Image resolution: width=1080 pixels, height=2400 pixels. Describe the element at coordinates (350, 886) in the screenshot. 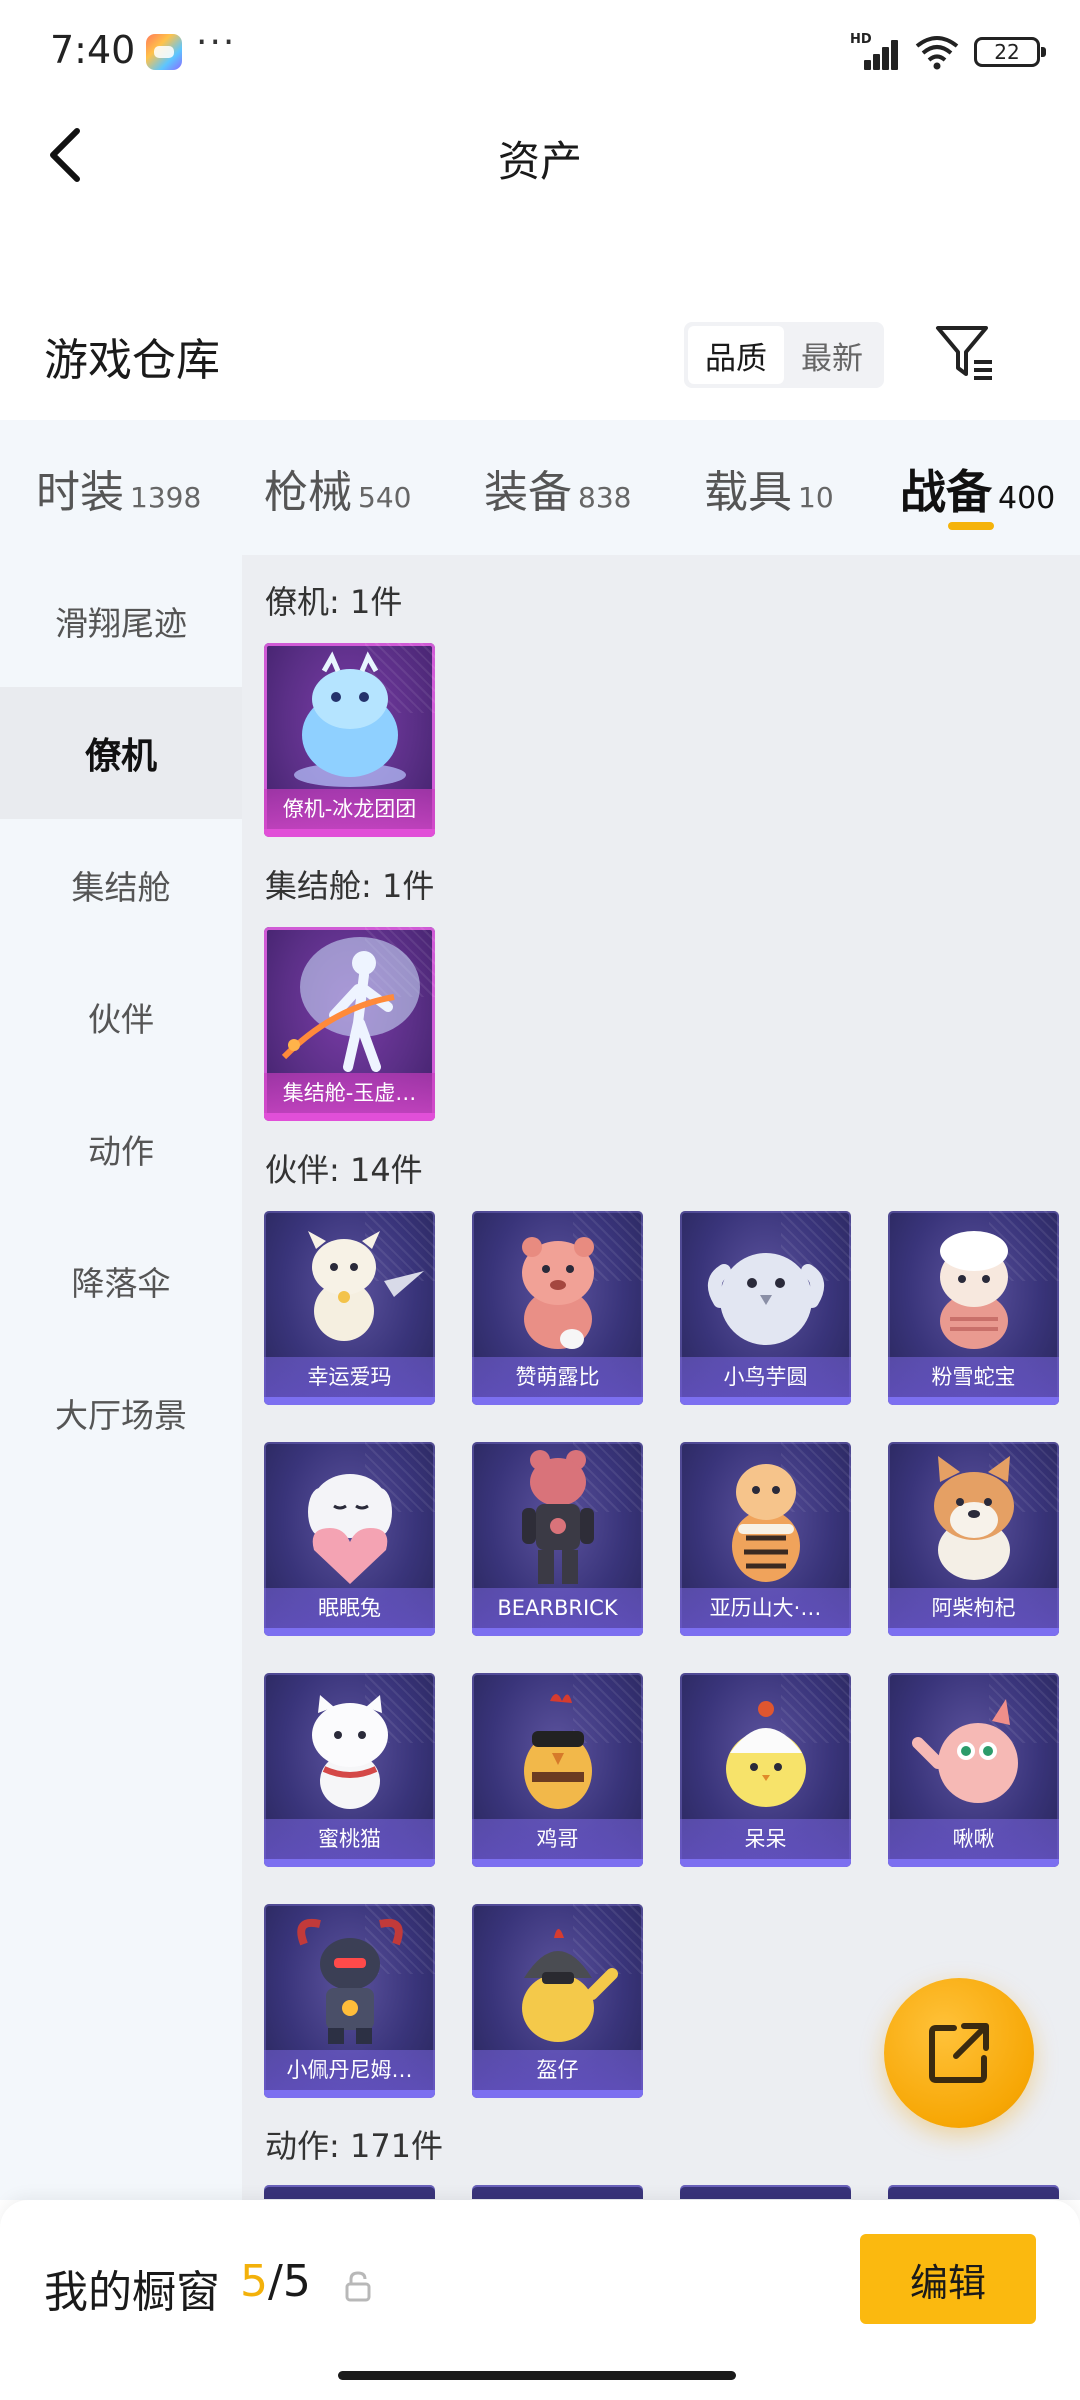

I see `group-title-assembly-pod: 集结舱: 1件` at that location.